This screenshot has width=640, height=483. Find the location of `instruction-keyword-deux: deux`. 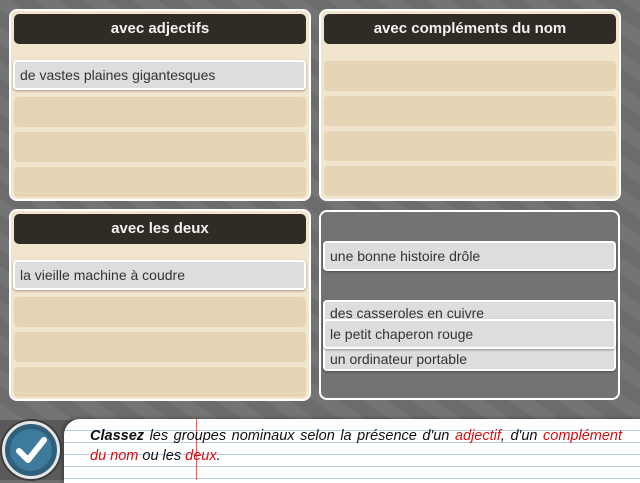

instruction-keyword-deux: deux is located at coordinates (201, 456).